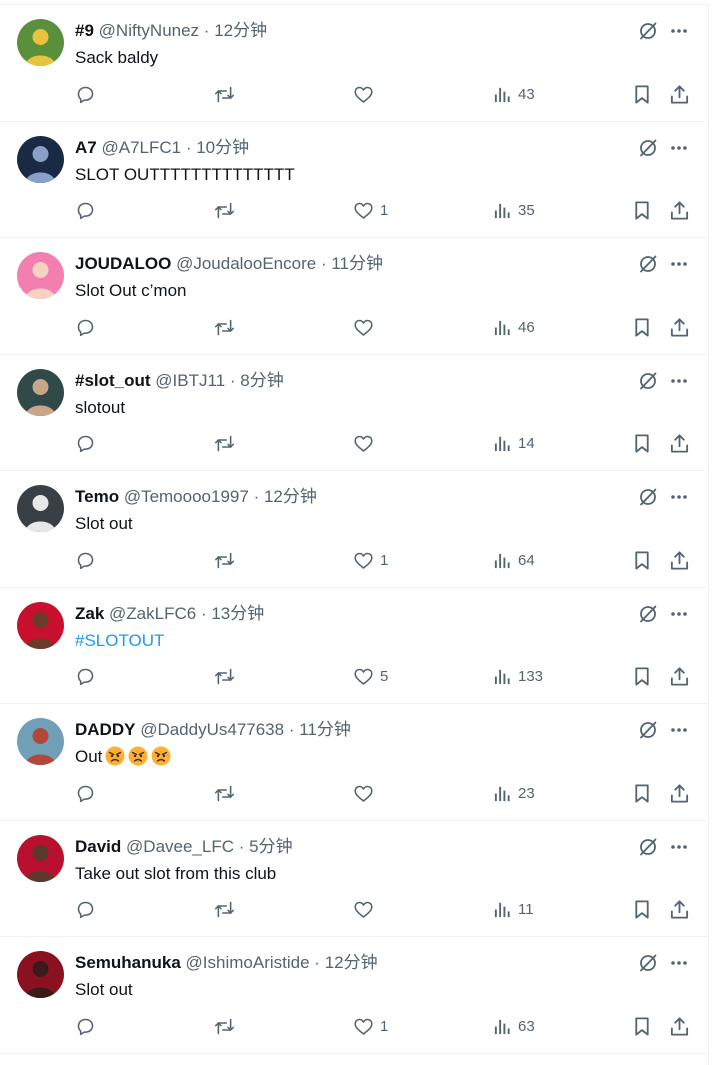 This screenshot has height=1065, width=720. I want to click on views-button: 63, so click(514, 1026).